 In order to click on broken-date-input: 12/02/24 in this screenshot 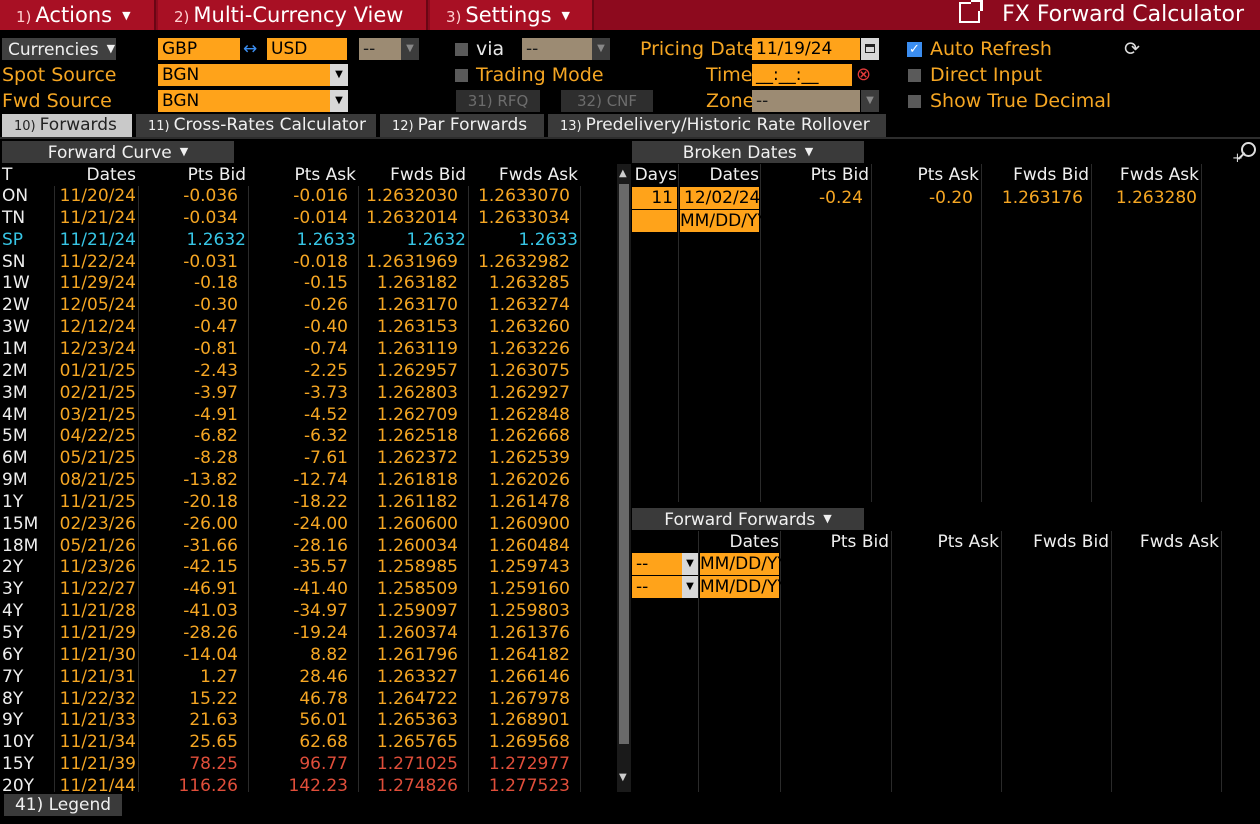, I will do `click(720, 198)`.